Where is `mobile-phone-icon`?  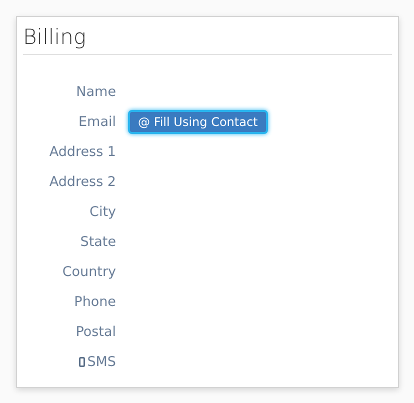 mobile-phone-icon is located at coordinates (82, 362).